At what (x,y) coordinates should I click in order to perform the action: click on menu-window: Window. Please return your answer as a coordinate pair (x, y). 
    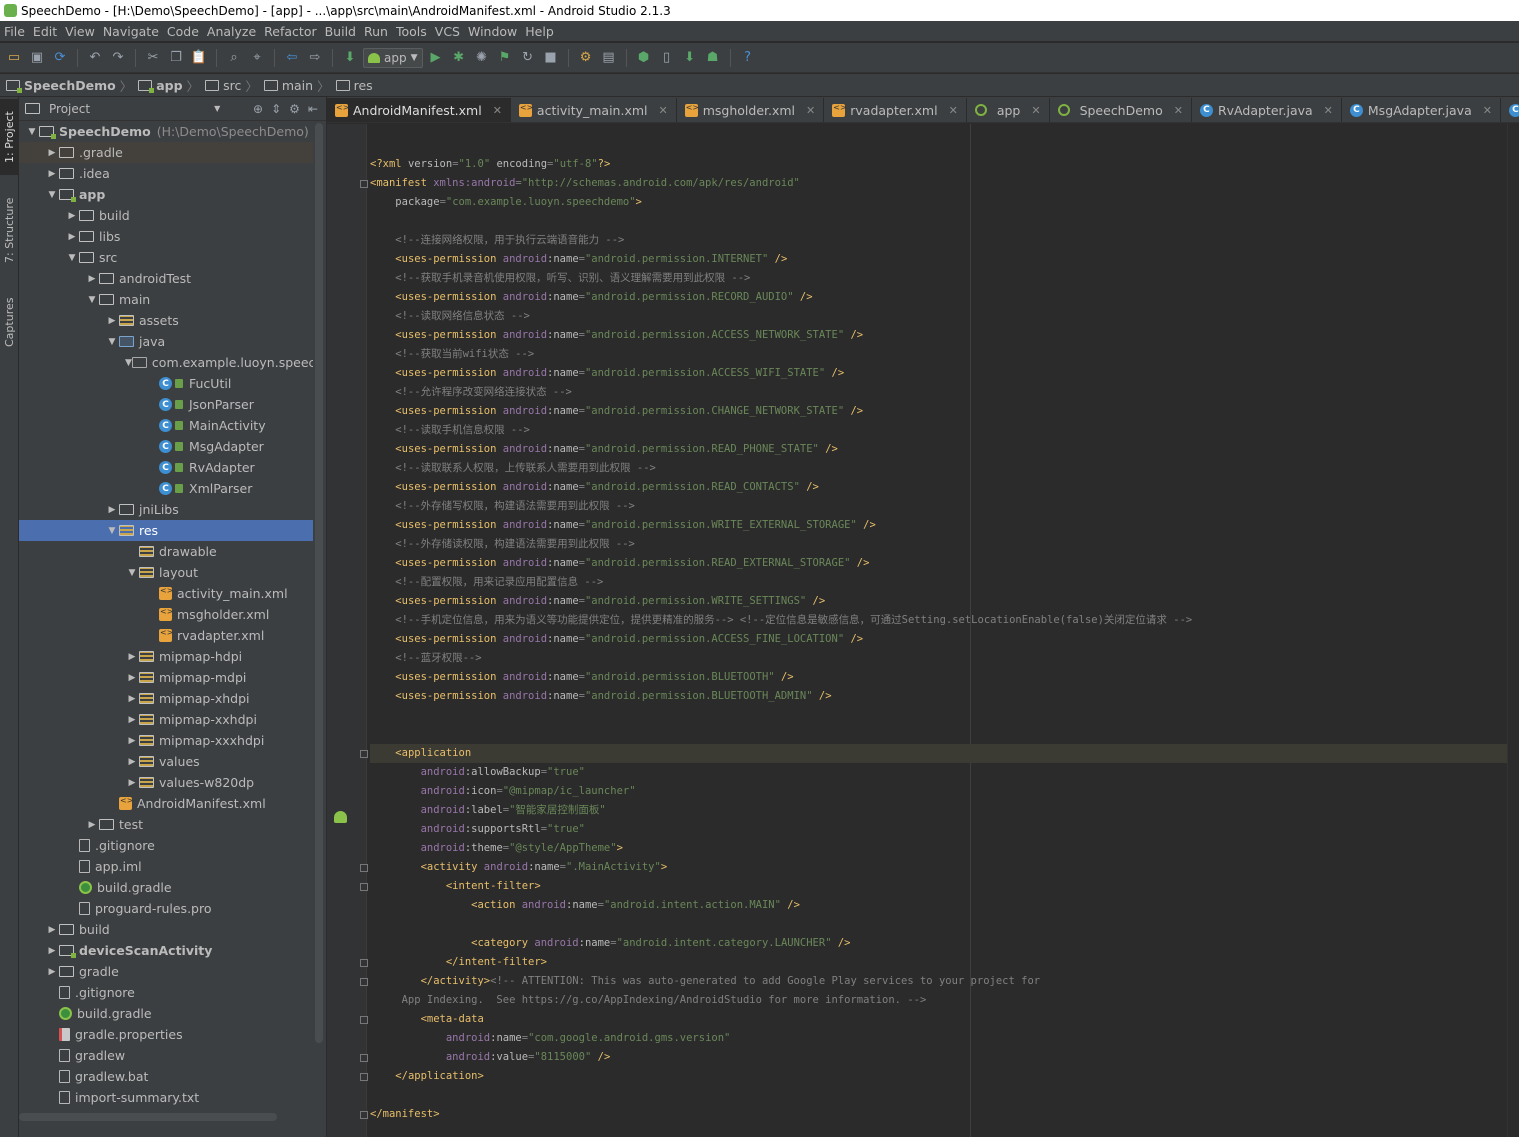
    Looking at the image, I should click on (494, 31).